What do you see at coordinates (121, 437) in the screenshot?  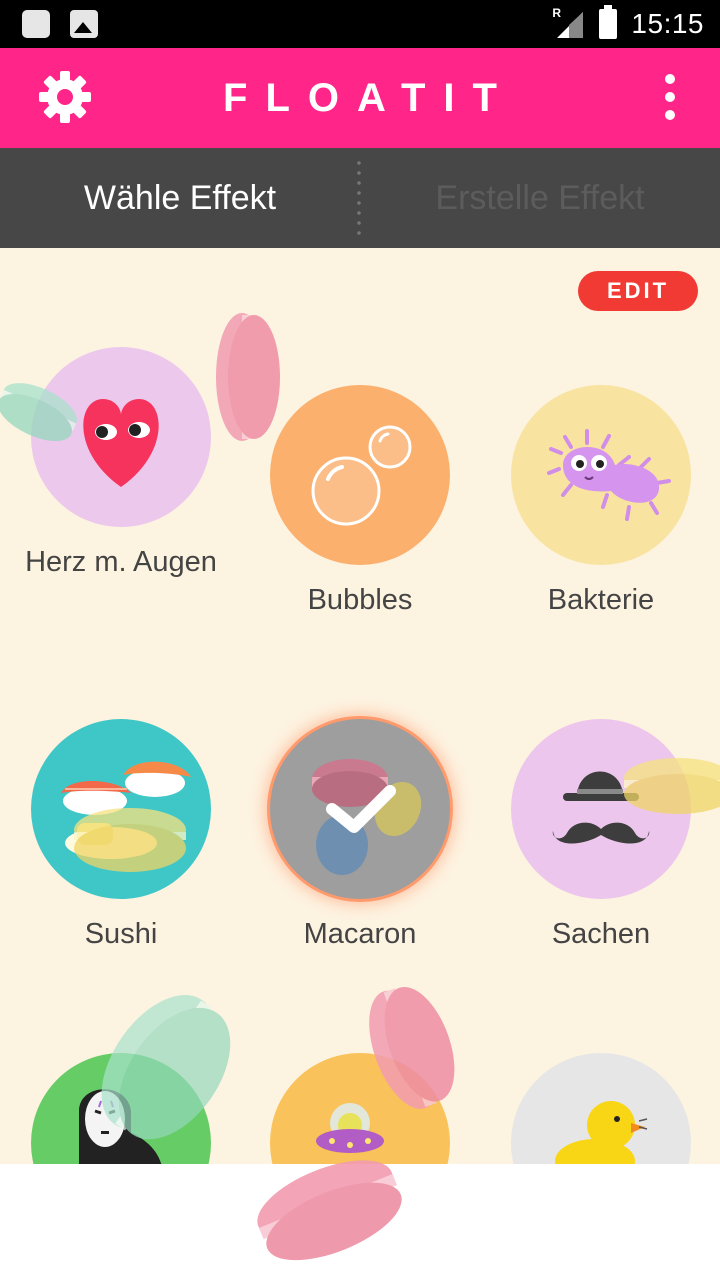 I see `heart-with-eyes-icon` at bounding box center [121, 437].